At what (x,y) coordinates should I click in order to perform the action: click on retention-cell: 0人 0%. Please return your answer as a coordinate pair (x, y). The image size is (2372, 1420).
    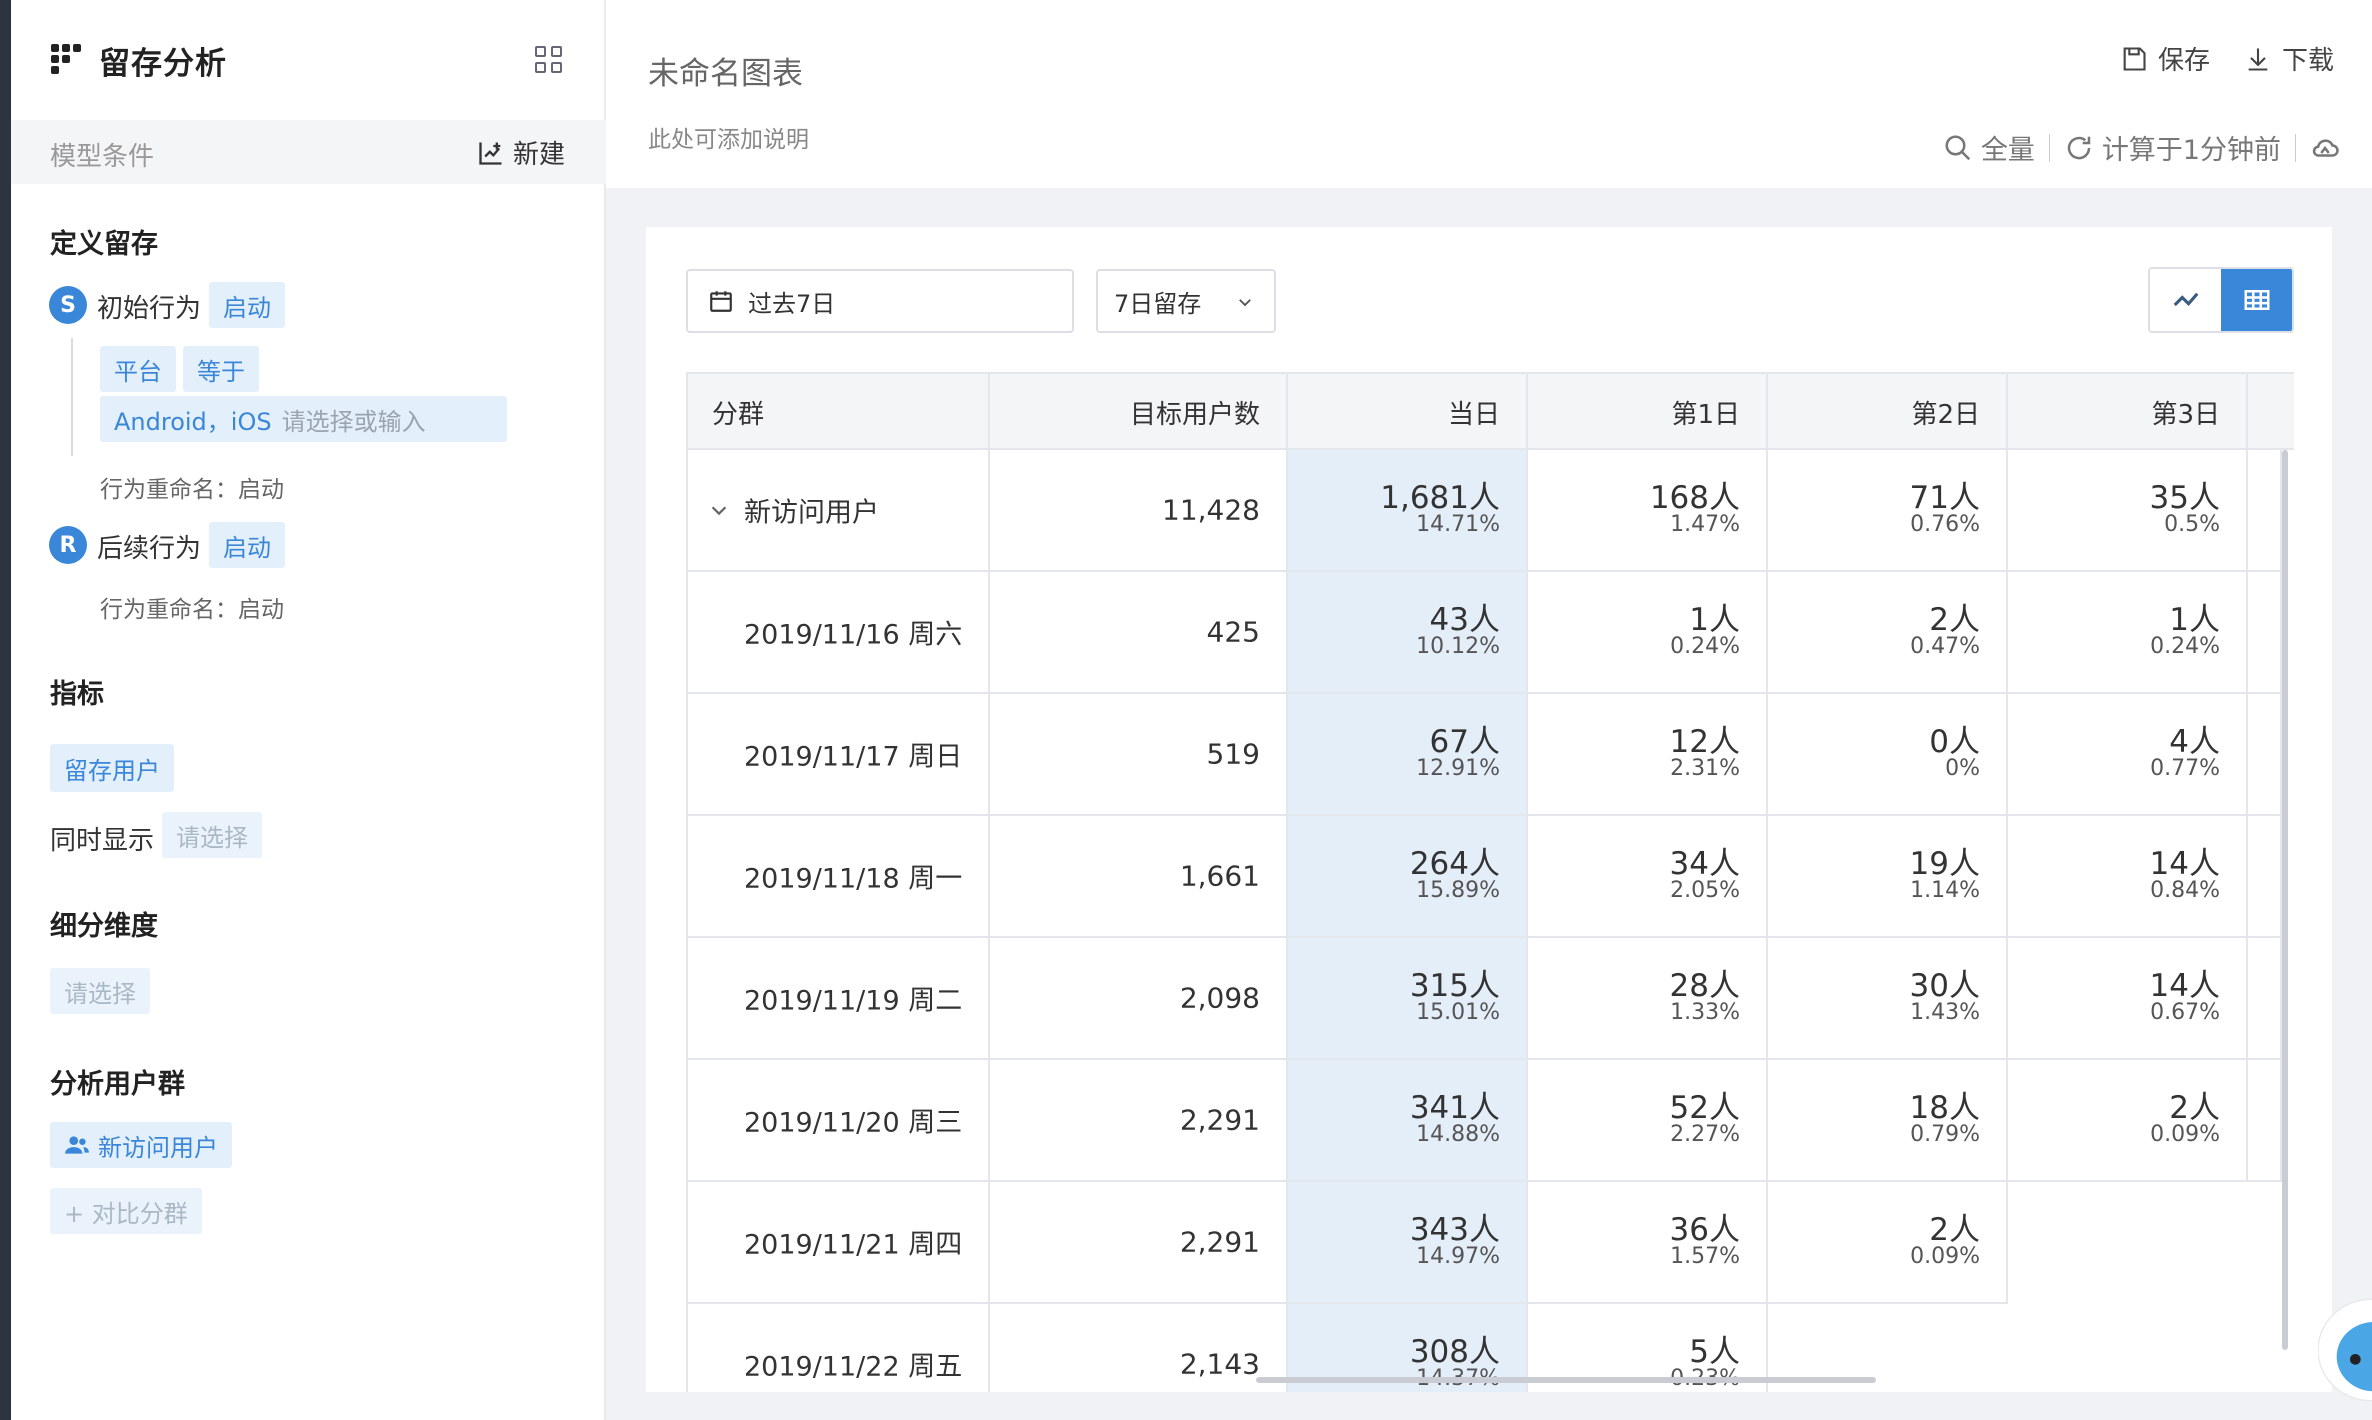
    Looking at the image, I should click on (1888, 755).